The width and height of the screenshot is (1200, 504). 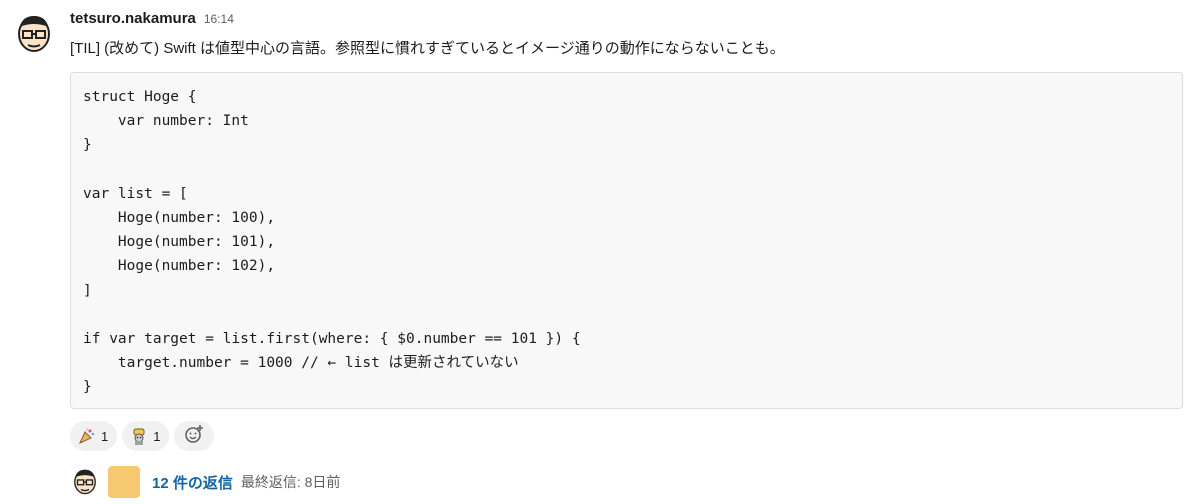 I want to click on add-reaction-button, so click(x=194, y=436).